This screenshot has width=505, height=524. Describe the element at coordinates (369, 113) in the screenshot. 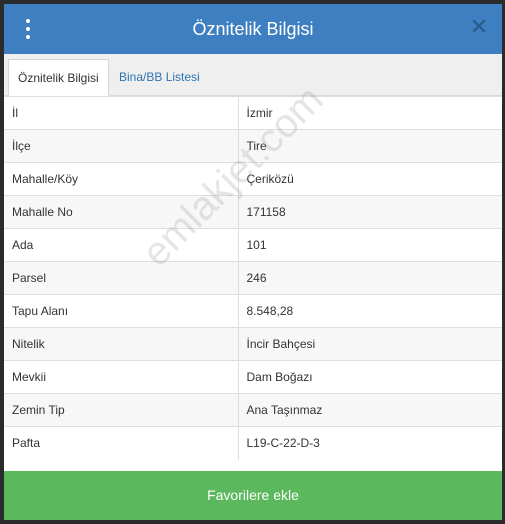

I see `row-value: İzmir` at that location.